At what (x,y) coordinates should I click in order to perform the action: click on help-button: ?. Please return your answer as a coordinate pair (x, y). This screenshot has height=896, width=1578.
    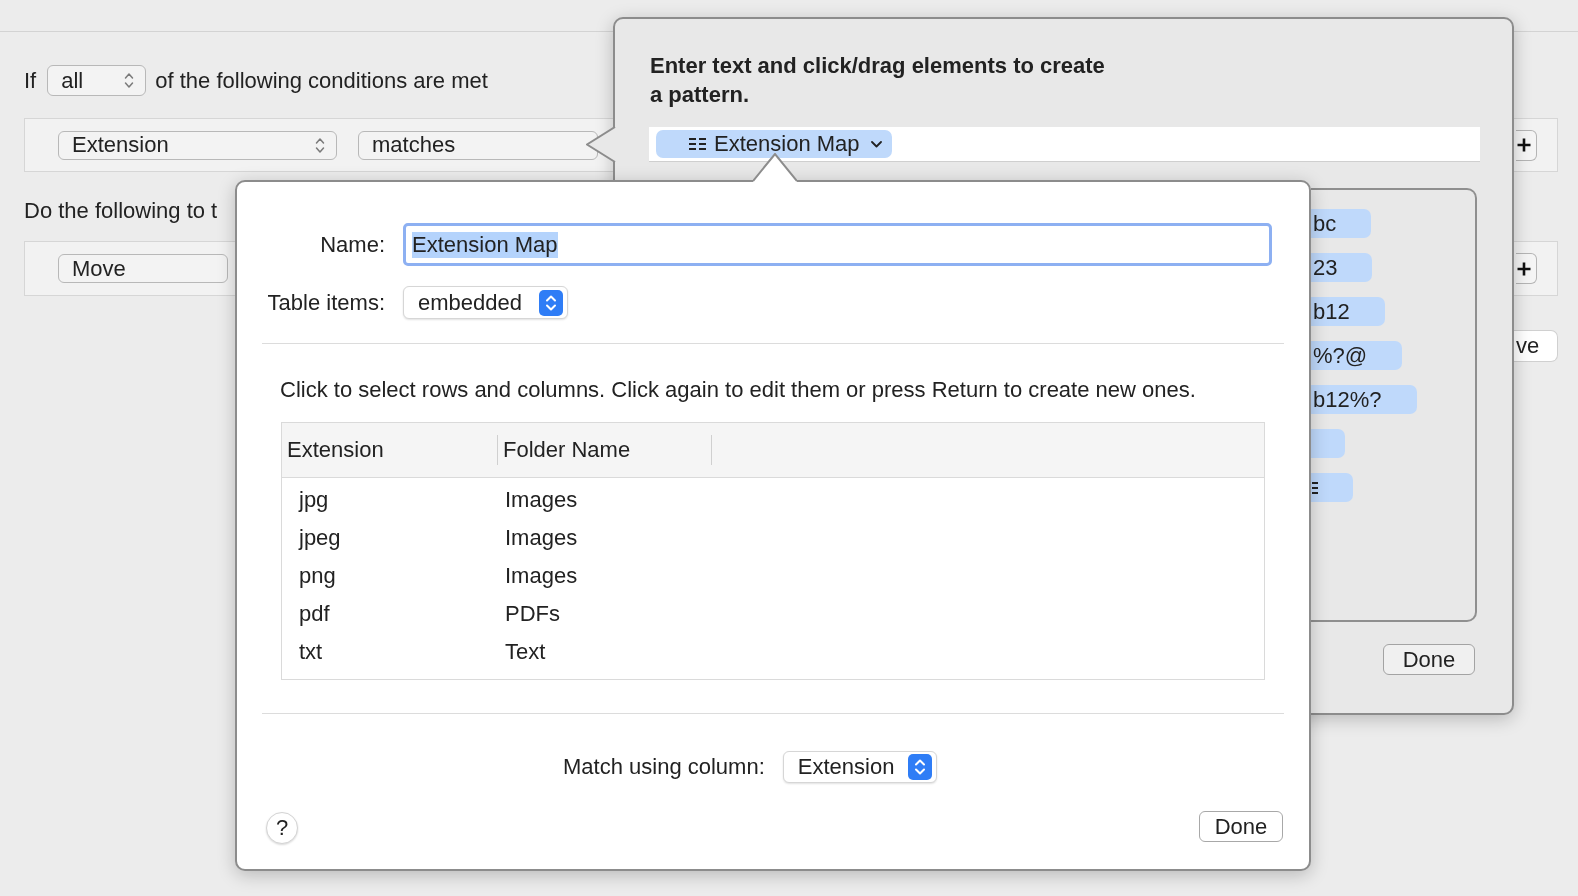
    Looking at the image, I should click on (282, 828).